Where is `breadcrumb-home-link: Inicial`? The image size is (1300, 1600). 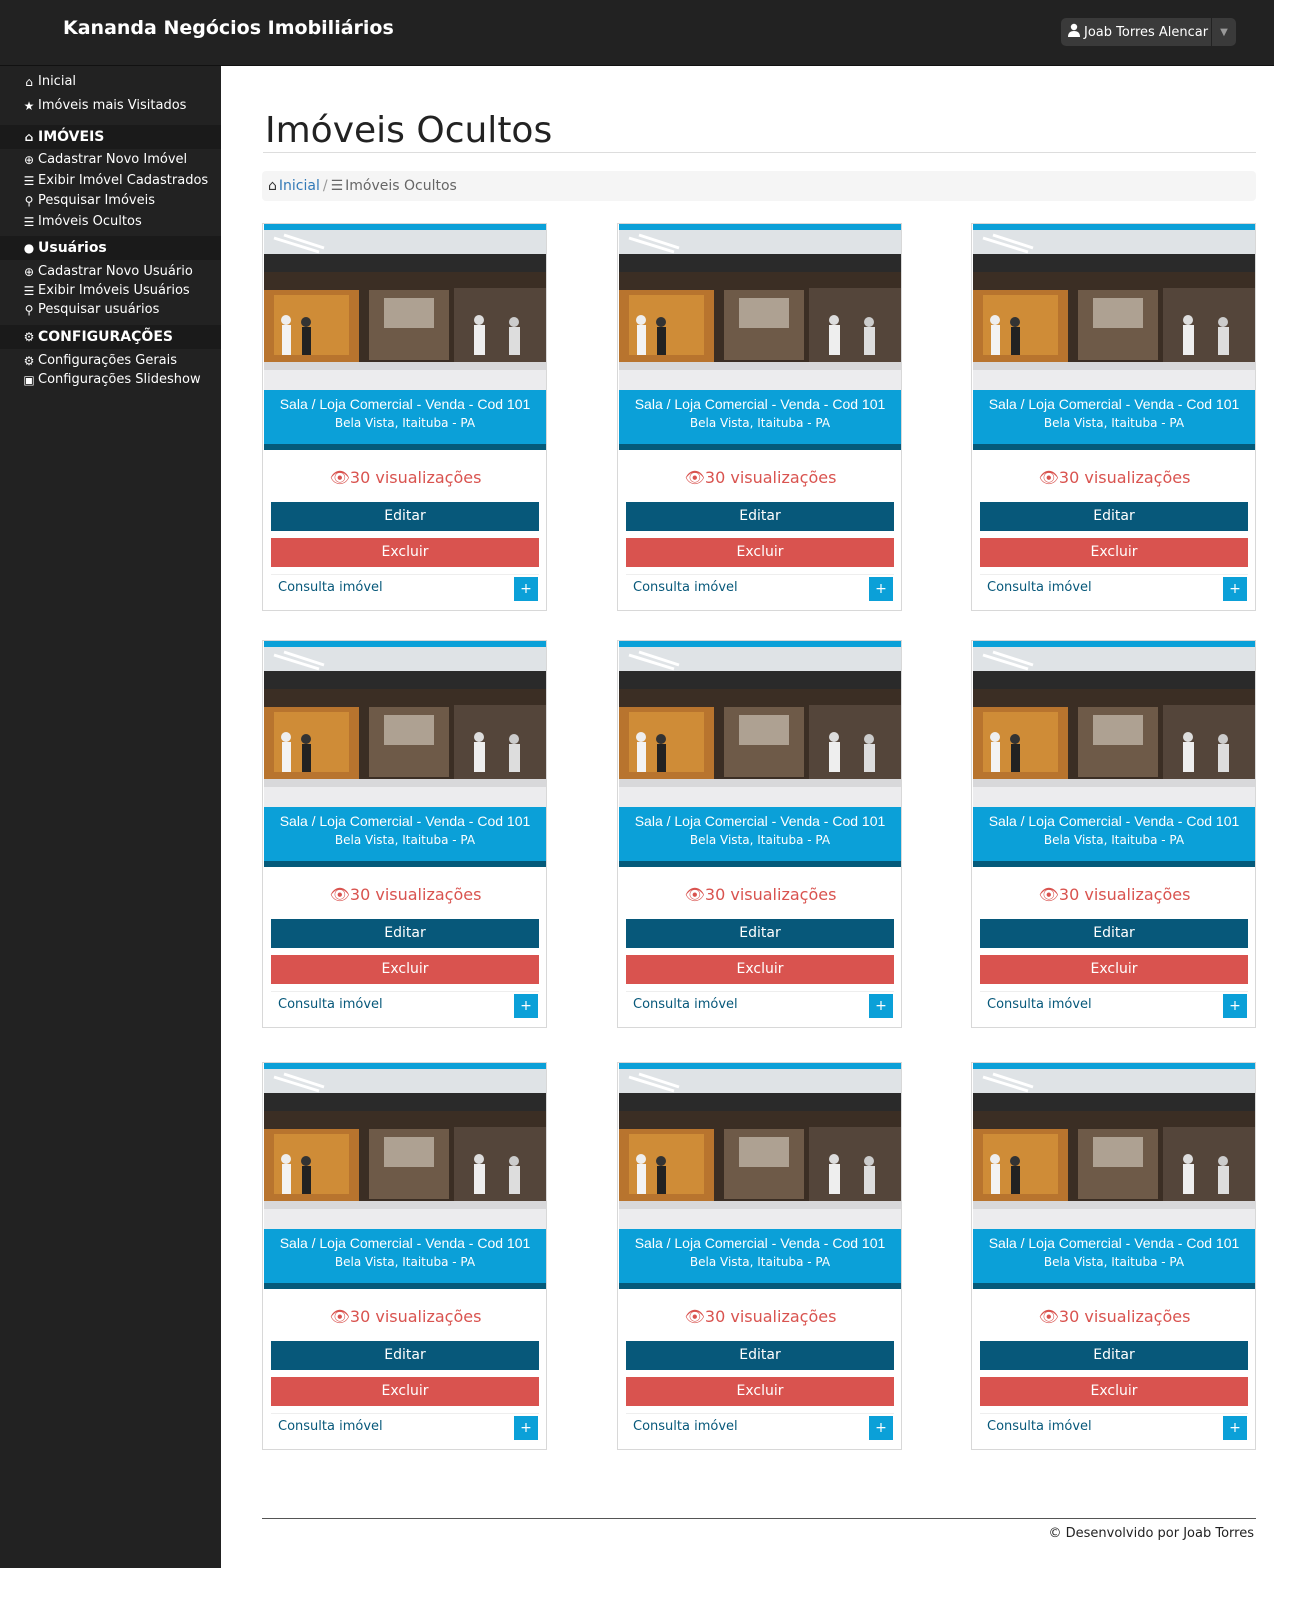
breadcrumb-home-link: Inicial is located at coordinates (299, 186).